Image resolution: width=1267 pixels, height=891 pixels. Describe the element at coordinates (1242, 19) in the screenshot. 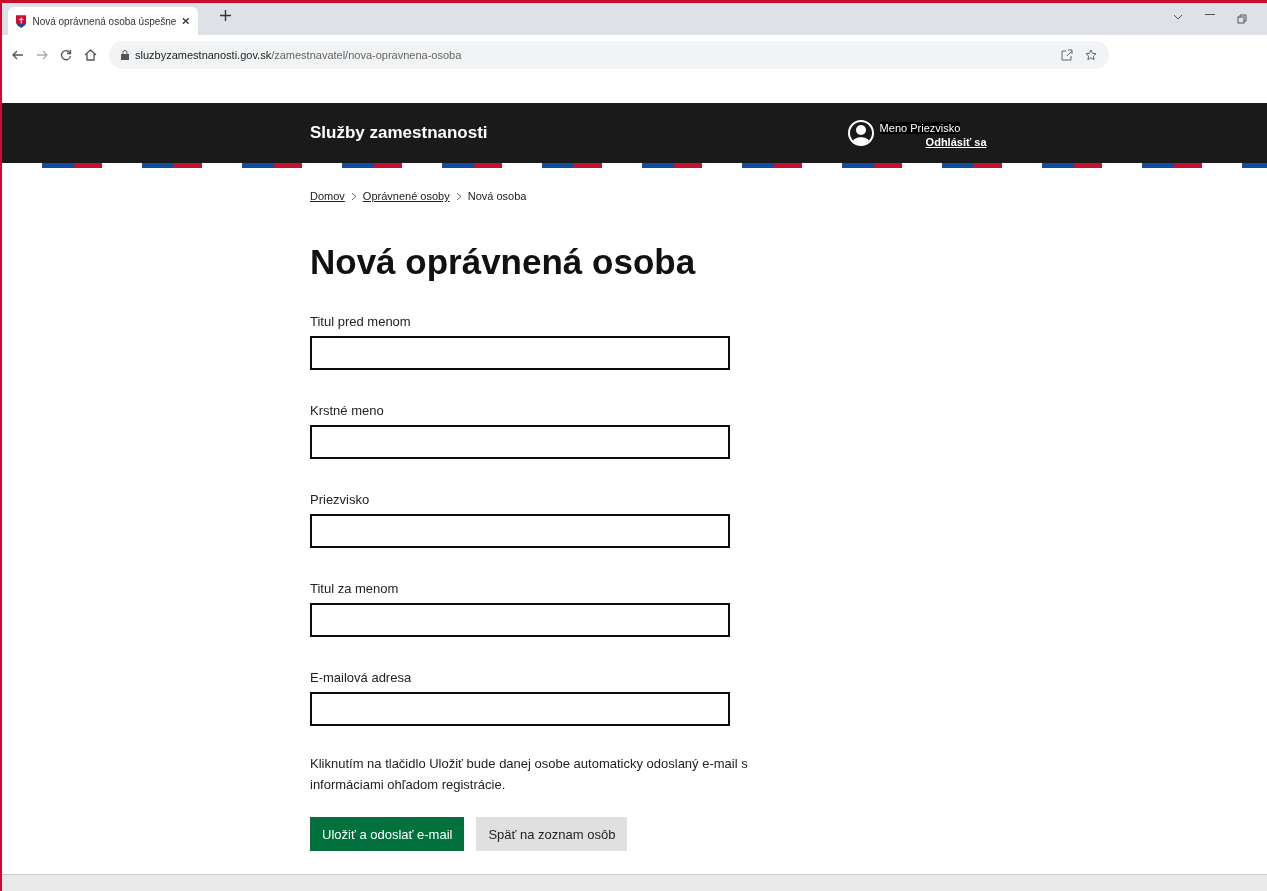

I see `restore-icon` at that location.